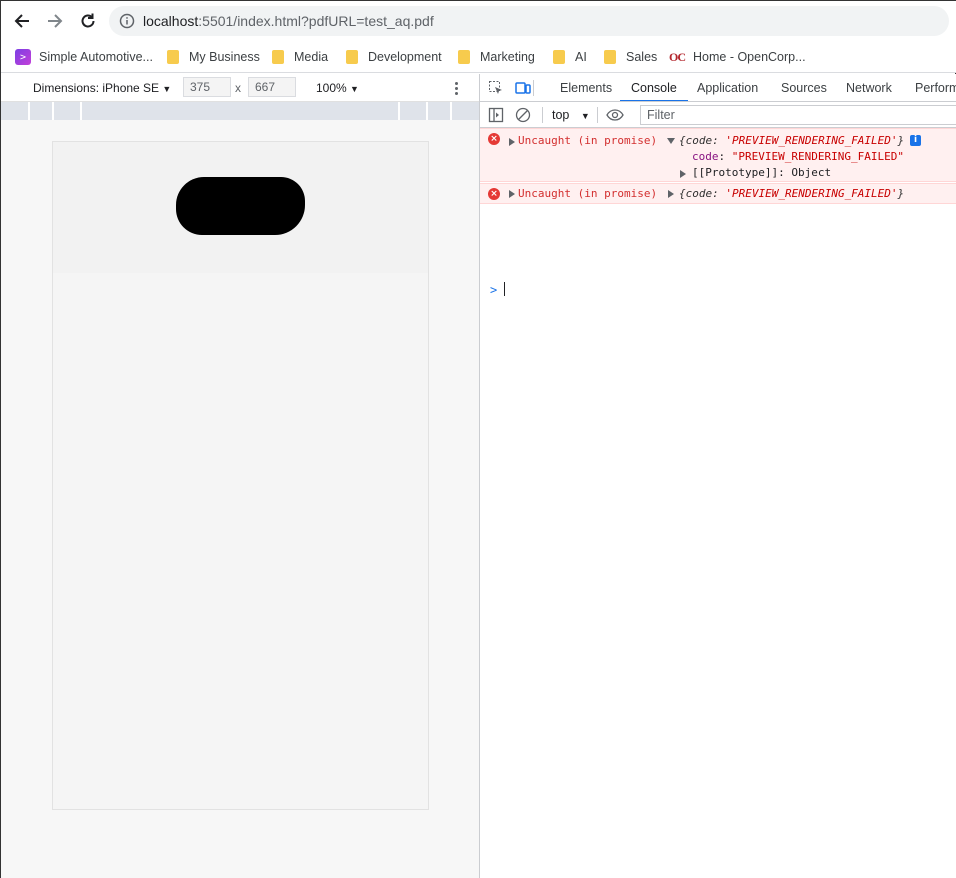  What do you see at coordinates (504, 289) in the screenshot?
I see `console-input-caret` at bounding box center [504, 289].